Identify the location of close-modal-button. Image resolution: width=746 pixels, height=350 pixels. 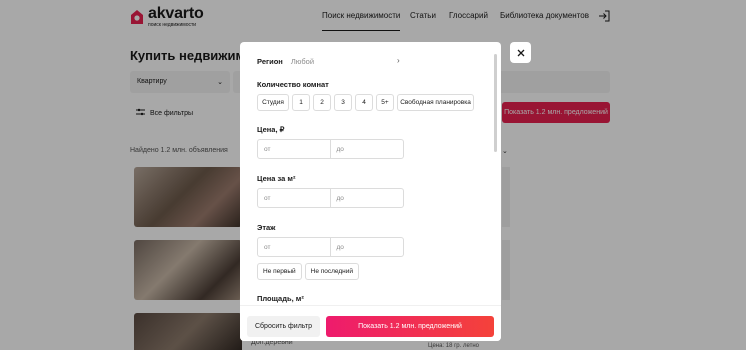
(520, 52).